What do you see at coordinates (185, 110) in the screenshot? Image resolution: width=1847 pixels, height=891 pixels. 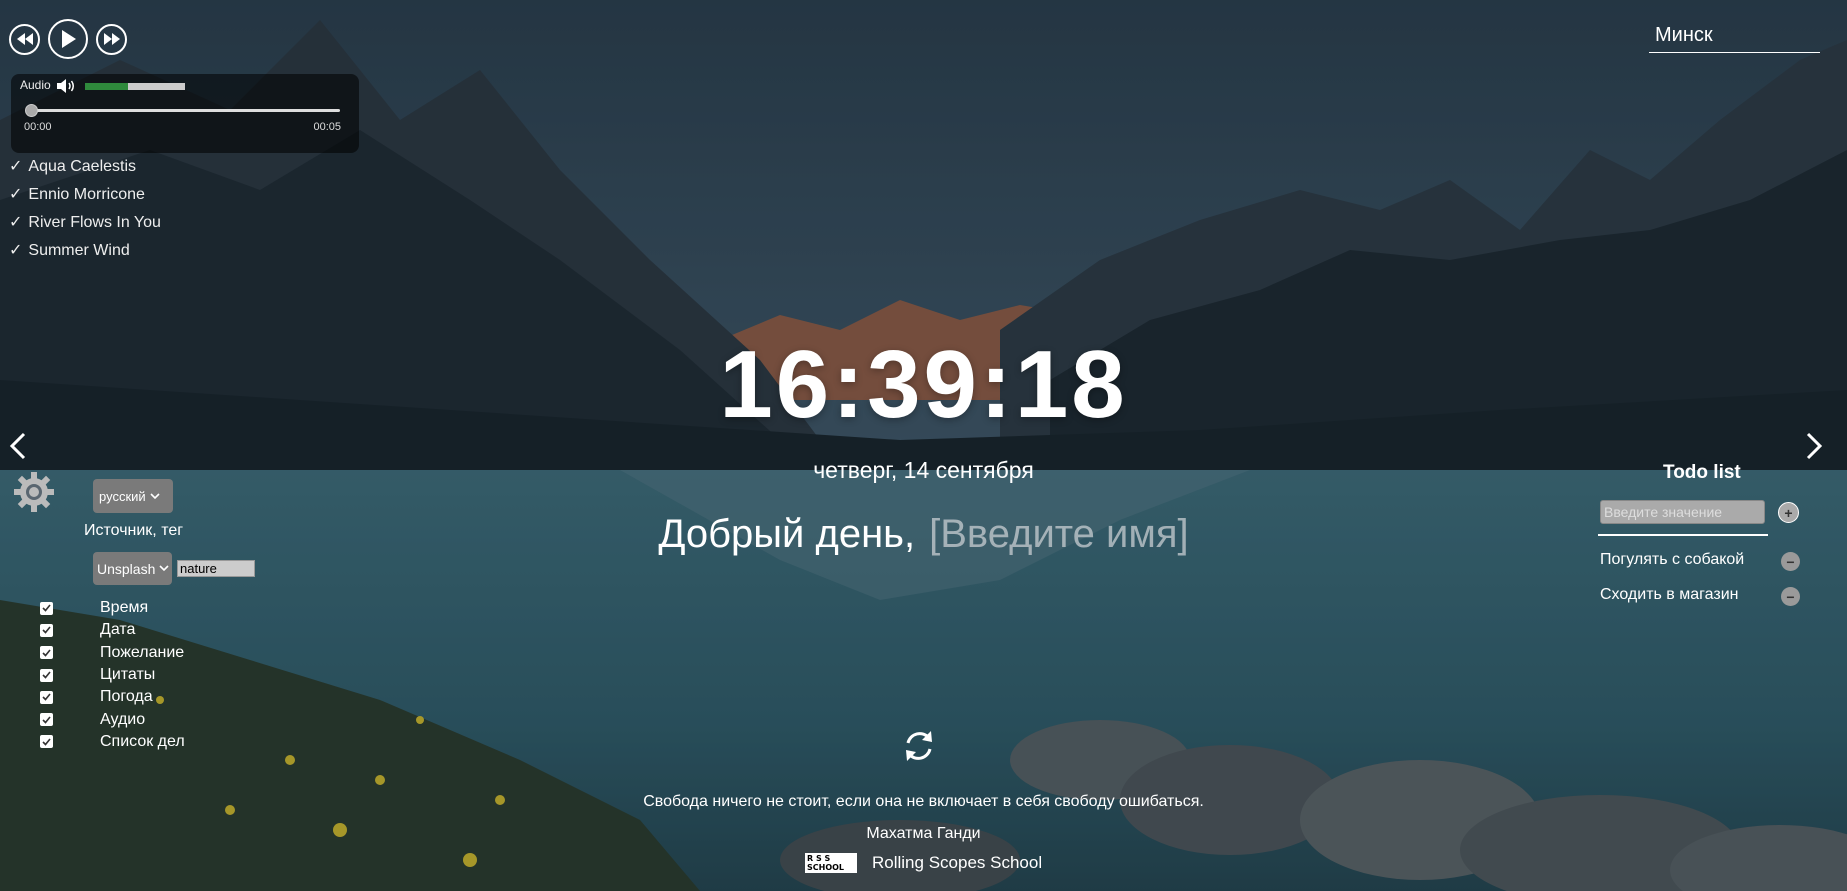 I see `progress-bar` at bounding box center [185, 110].